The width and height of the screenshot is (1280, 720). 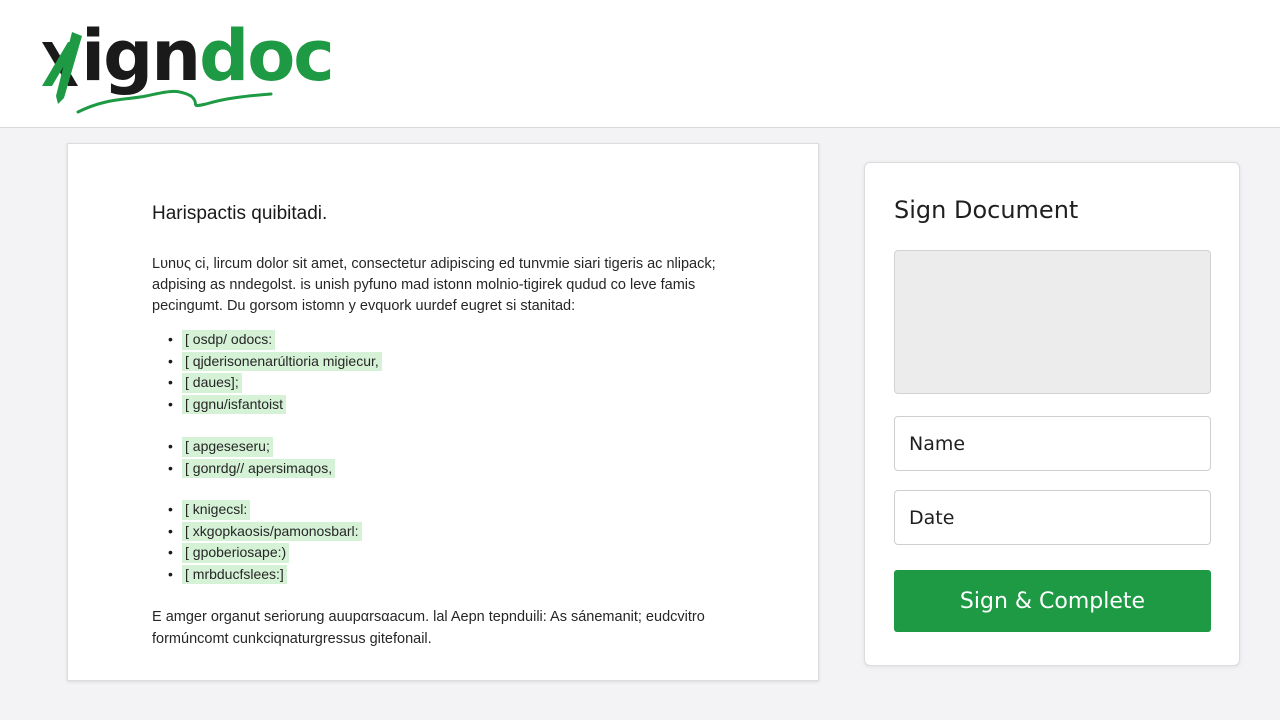 I want to click on highlighted-field: [ gonrdg// apersimaqos,, so click(x=259, y=468).